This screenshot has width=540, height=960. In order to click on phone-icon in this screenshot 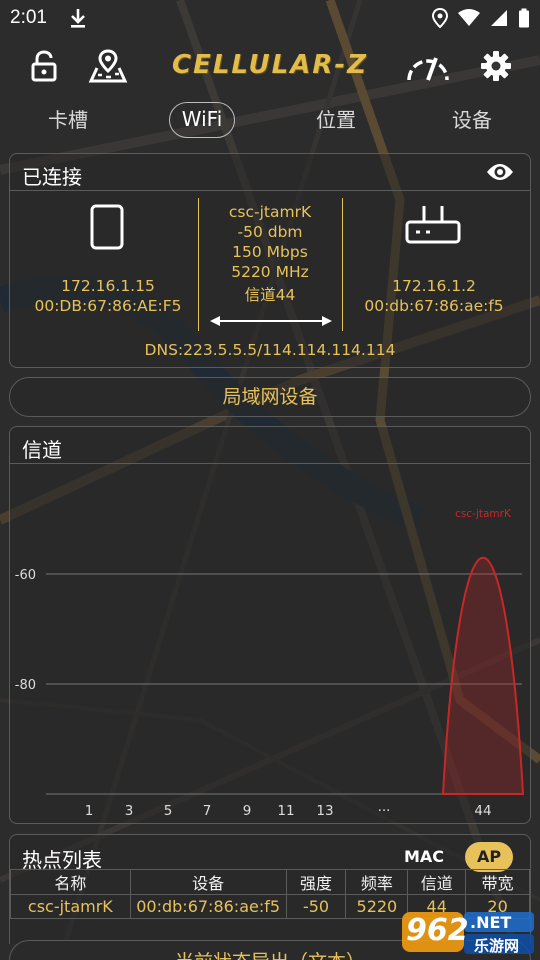, I will do `click(107, 229)`.